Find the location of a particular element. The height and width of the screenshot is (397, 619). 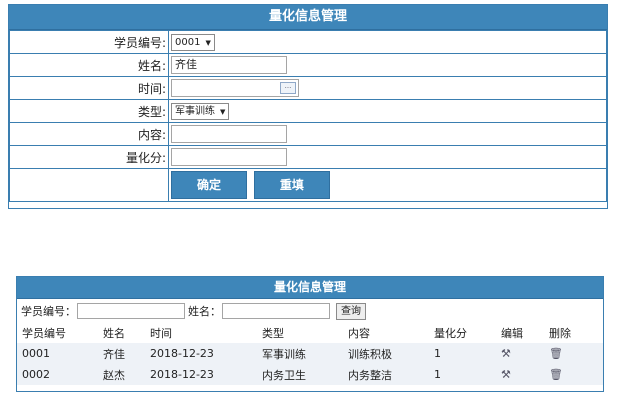

reset-button: 重填 is located at coordinates (291, 185).